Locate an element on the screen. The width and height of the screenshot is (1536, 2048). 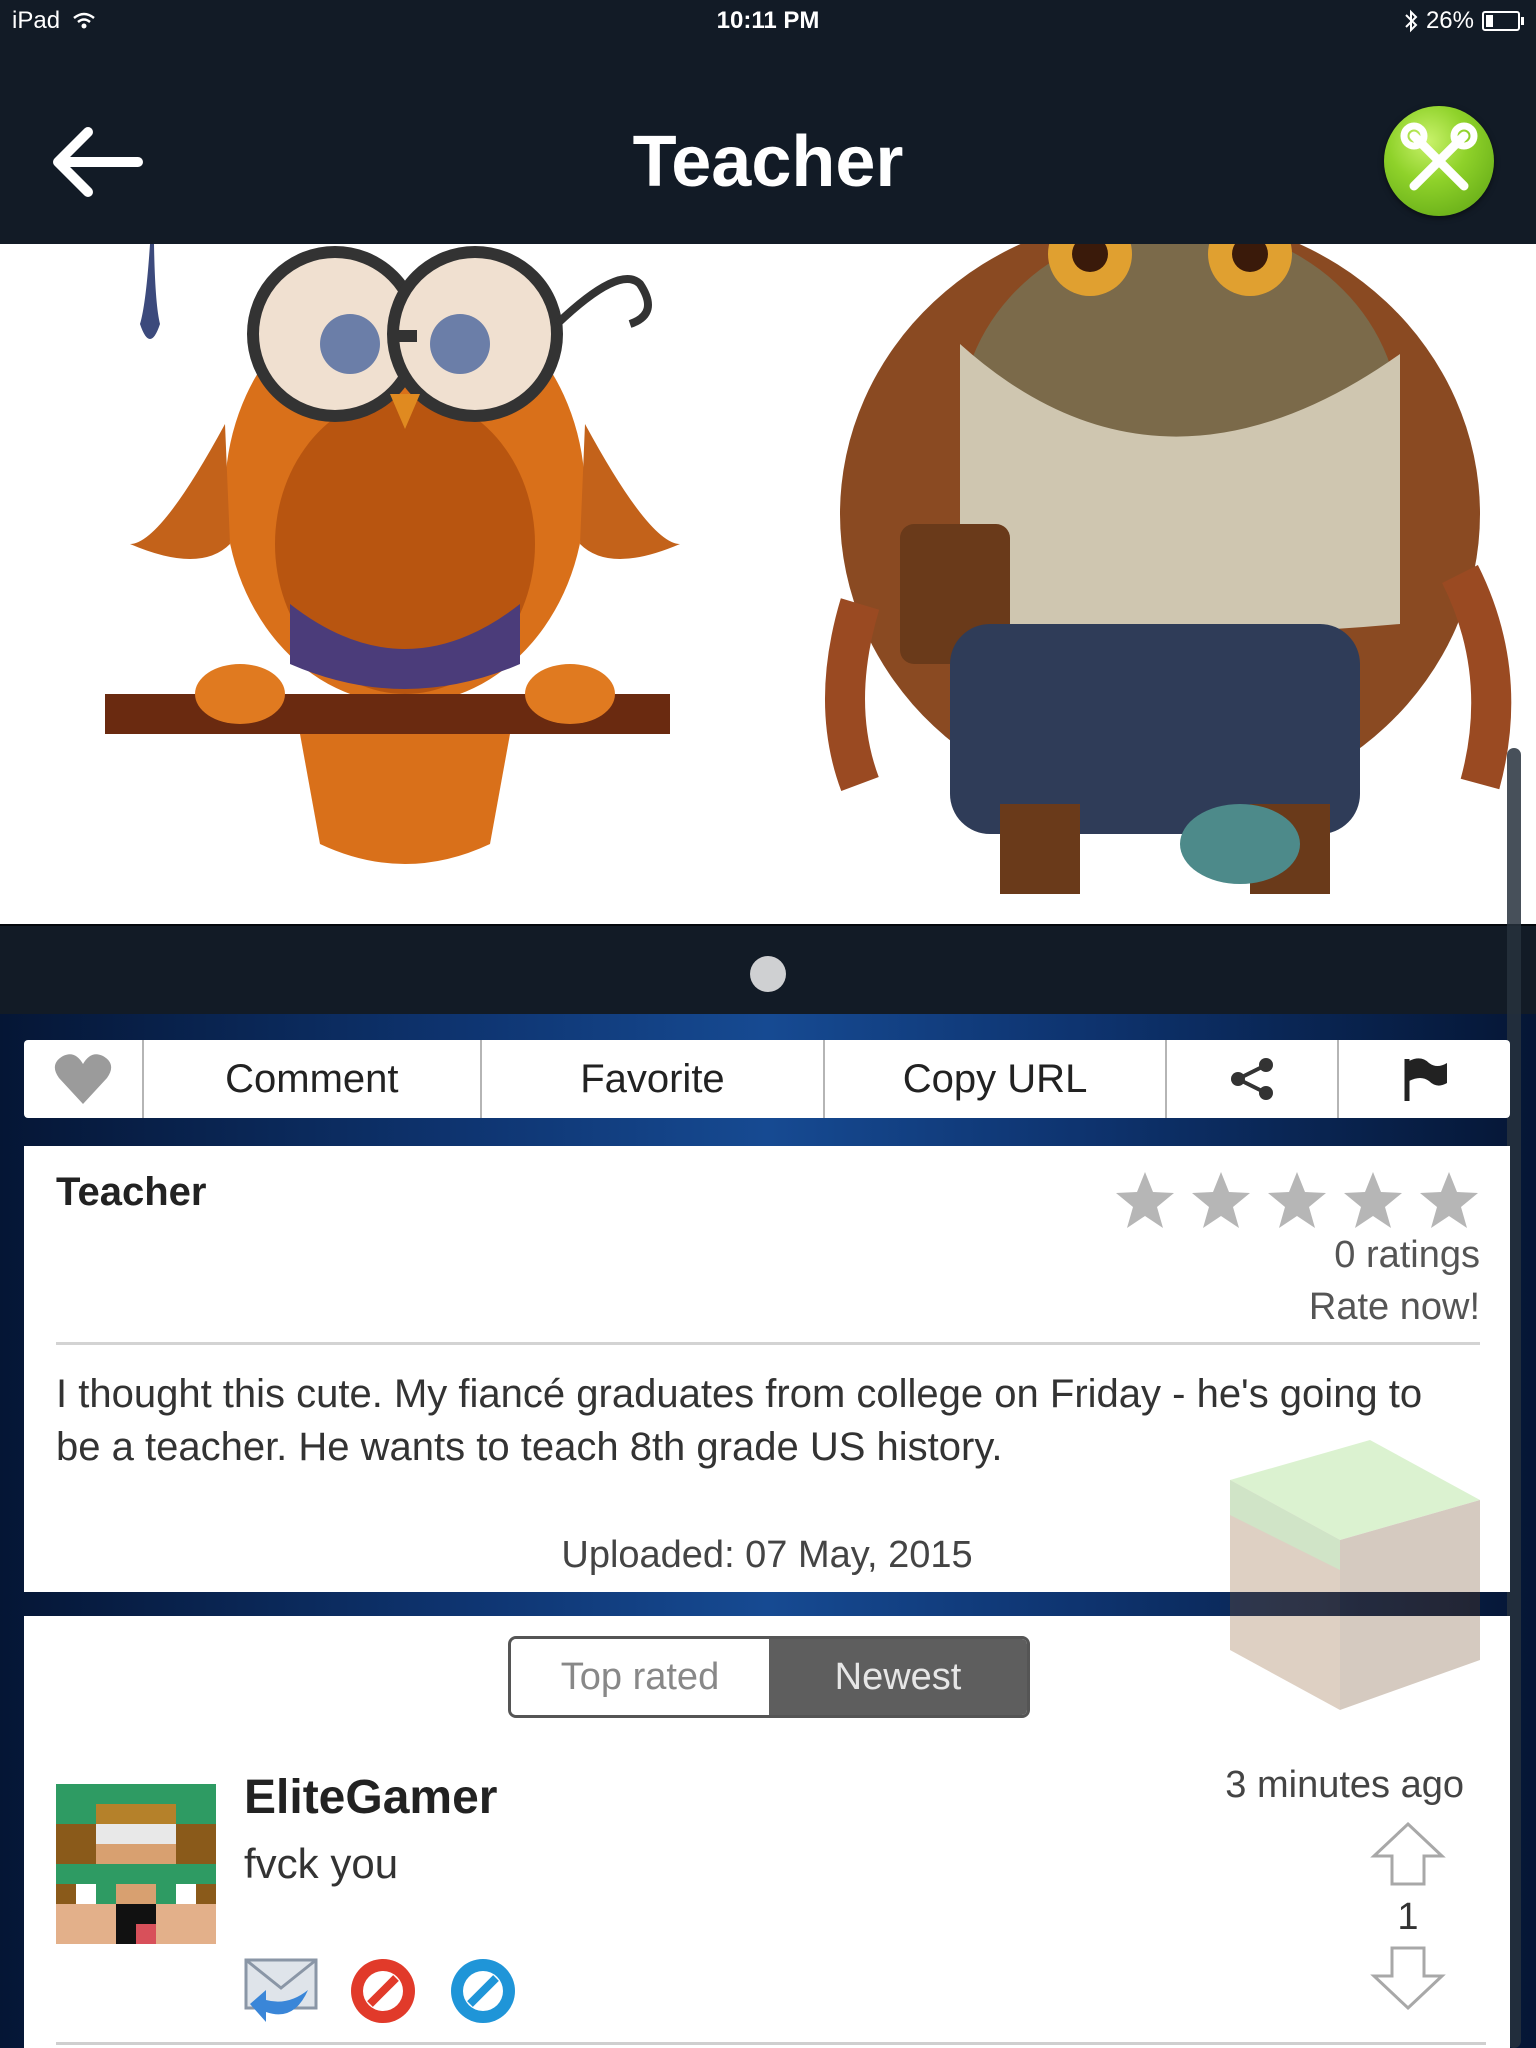
post-title: Teacher is located at coordinates (131, 1192).